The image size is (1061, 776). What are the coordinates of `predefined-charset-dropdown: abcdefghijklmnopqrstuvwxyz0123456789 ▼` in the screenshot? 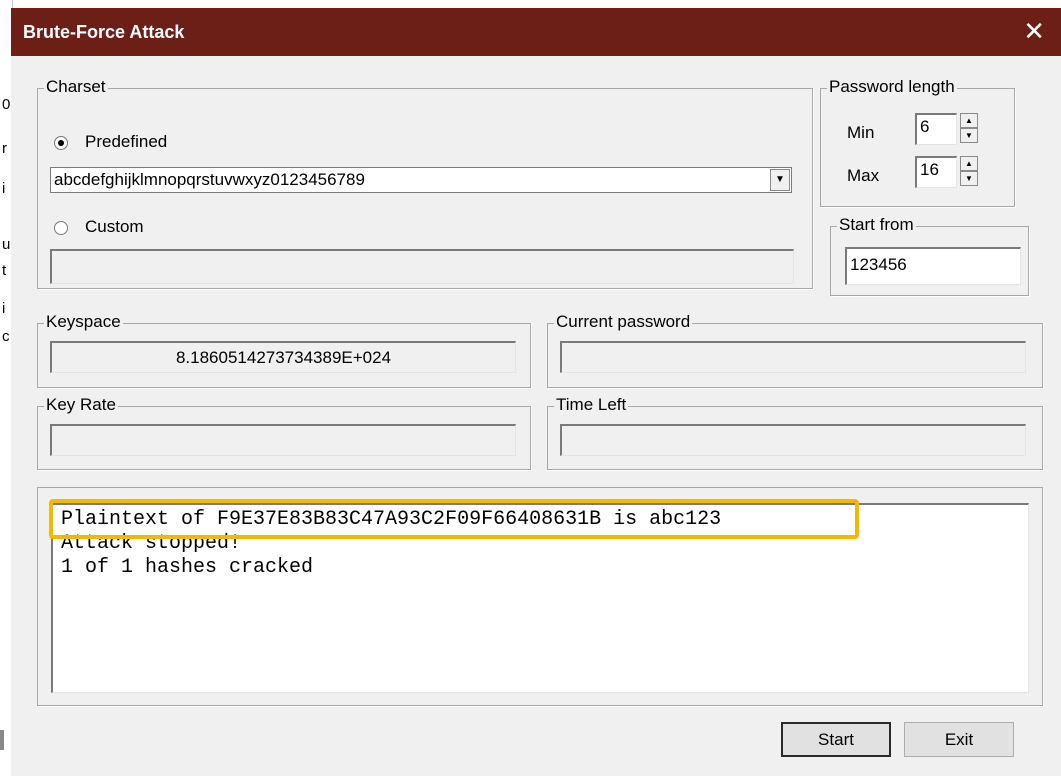 It's located at (421, 180).